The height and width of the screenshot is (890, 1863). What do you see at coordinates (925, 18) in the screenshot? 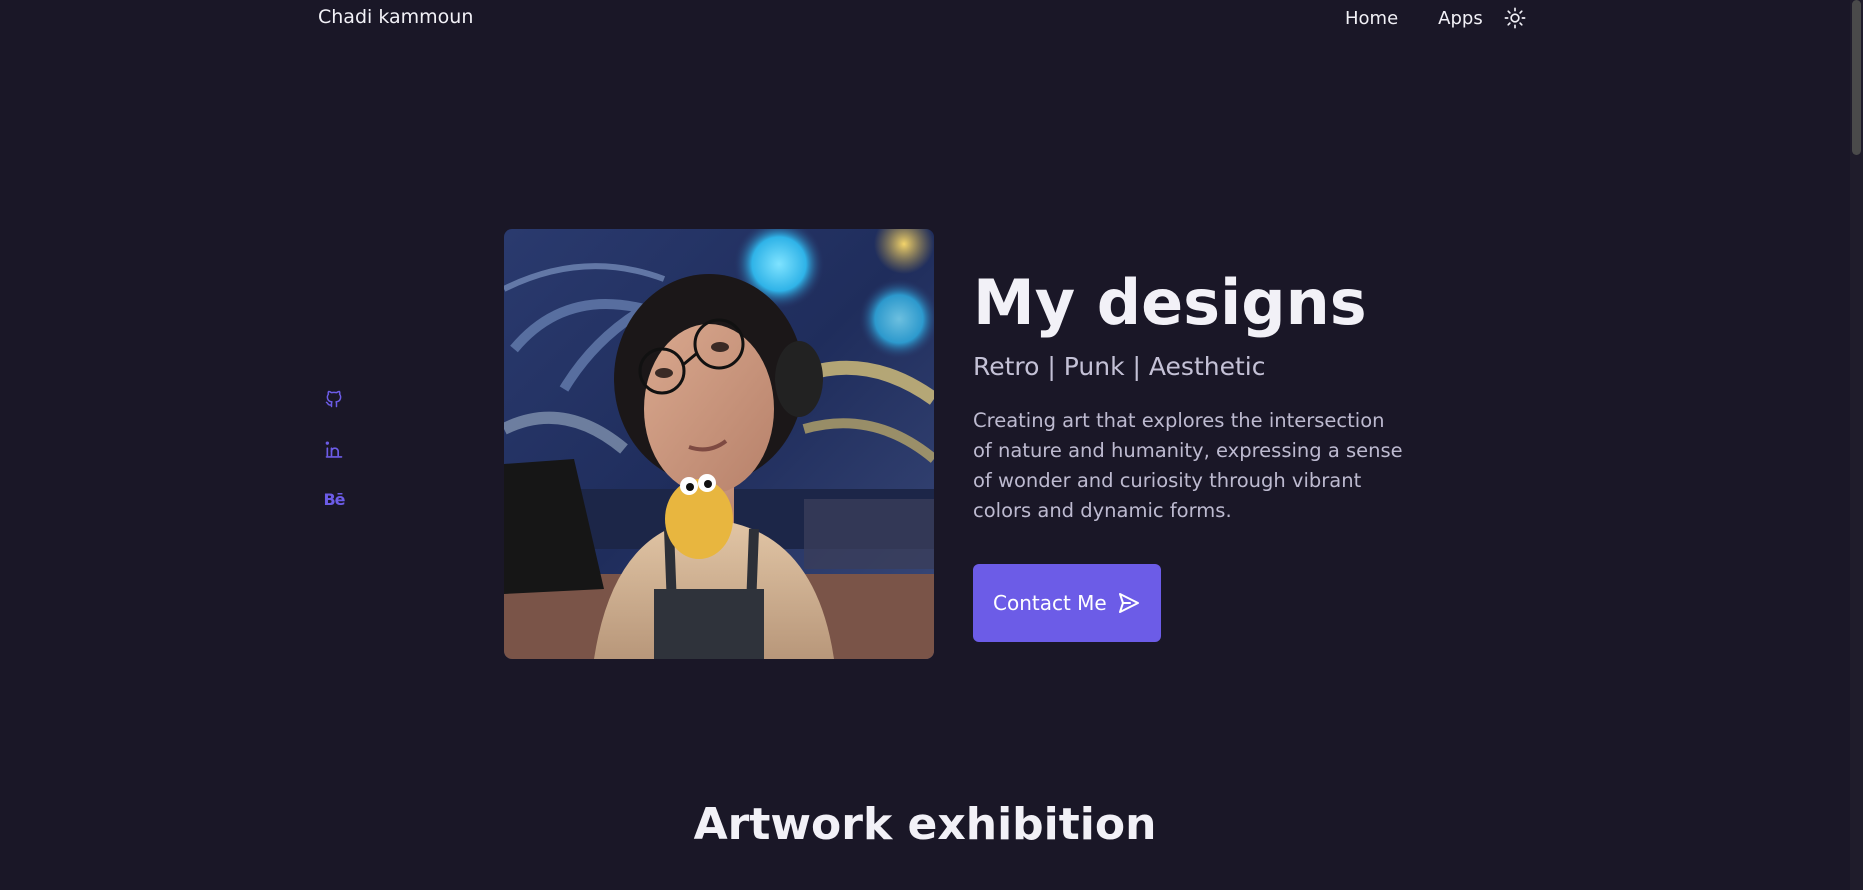
I see `site-header: Chadi kammoun Home Apps` at bounding box center [925, 18].